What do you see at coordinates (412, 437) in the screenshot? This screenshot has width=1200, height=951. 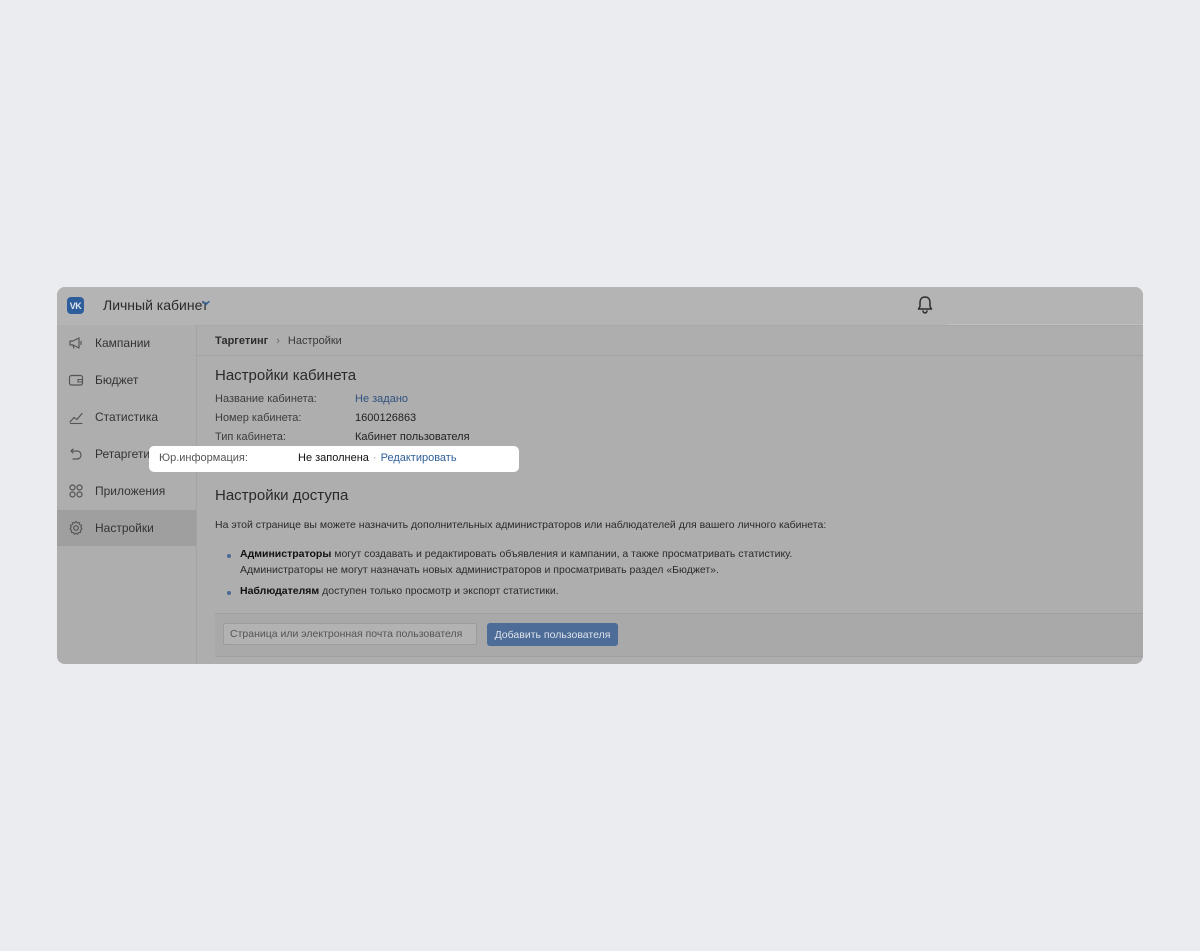 I see `cabinet-type-value: Кабинет пользователя` at bounding box center [412, 437].